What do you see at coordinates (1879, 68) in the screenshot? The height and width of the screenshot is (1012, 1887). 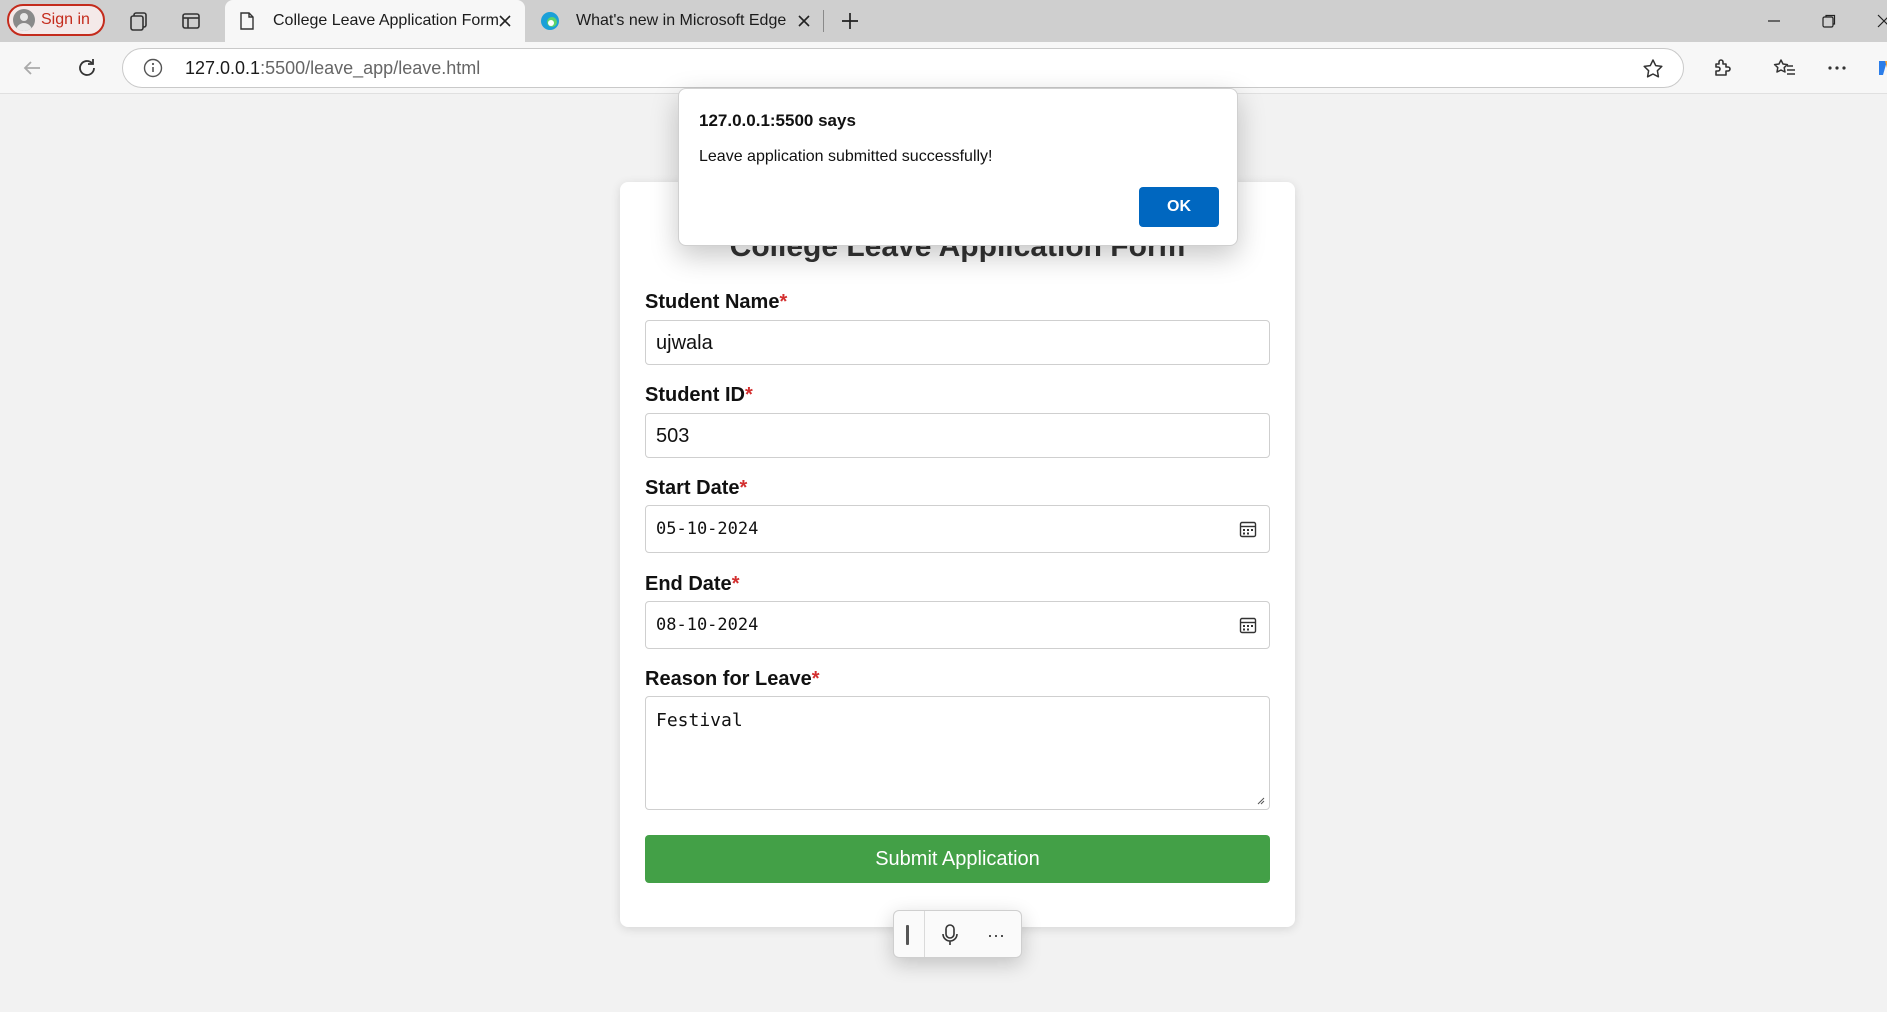 I see `copilot-icon` at bounding box center [1879, 68].